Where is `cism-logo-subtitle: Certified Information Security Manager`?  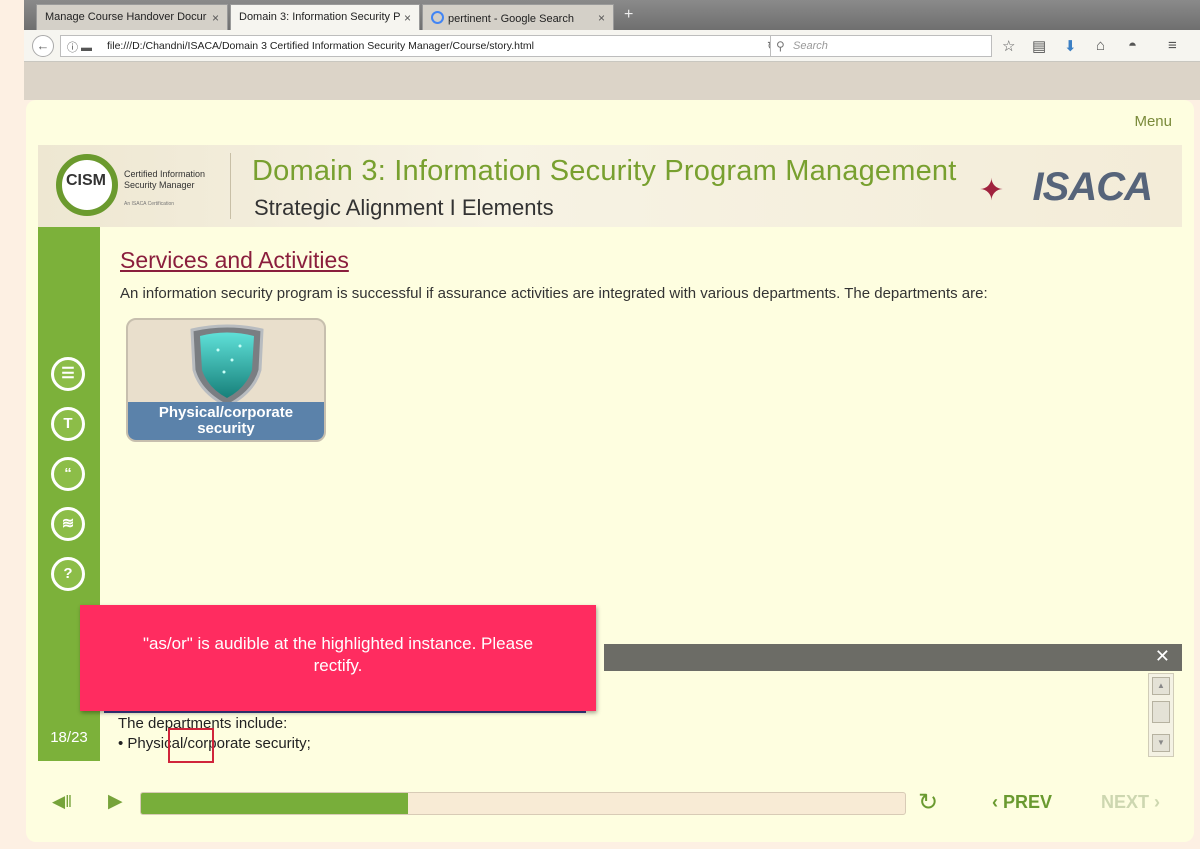 cism-logo-subtitle: Certified Information Security Manager is located at coordinates (164, 180).